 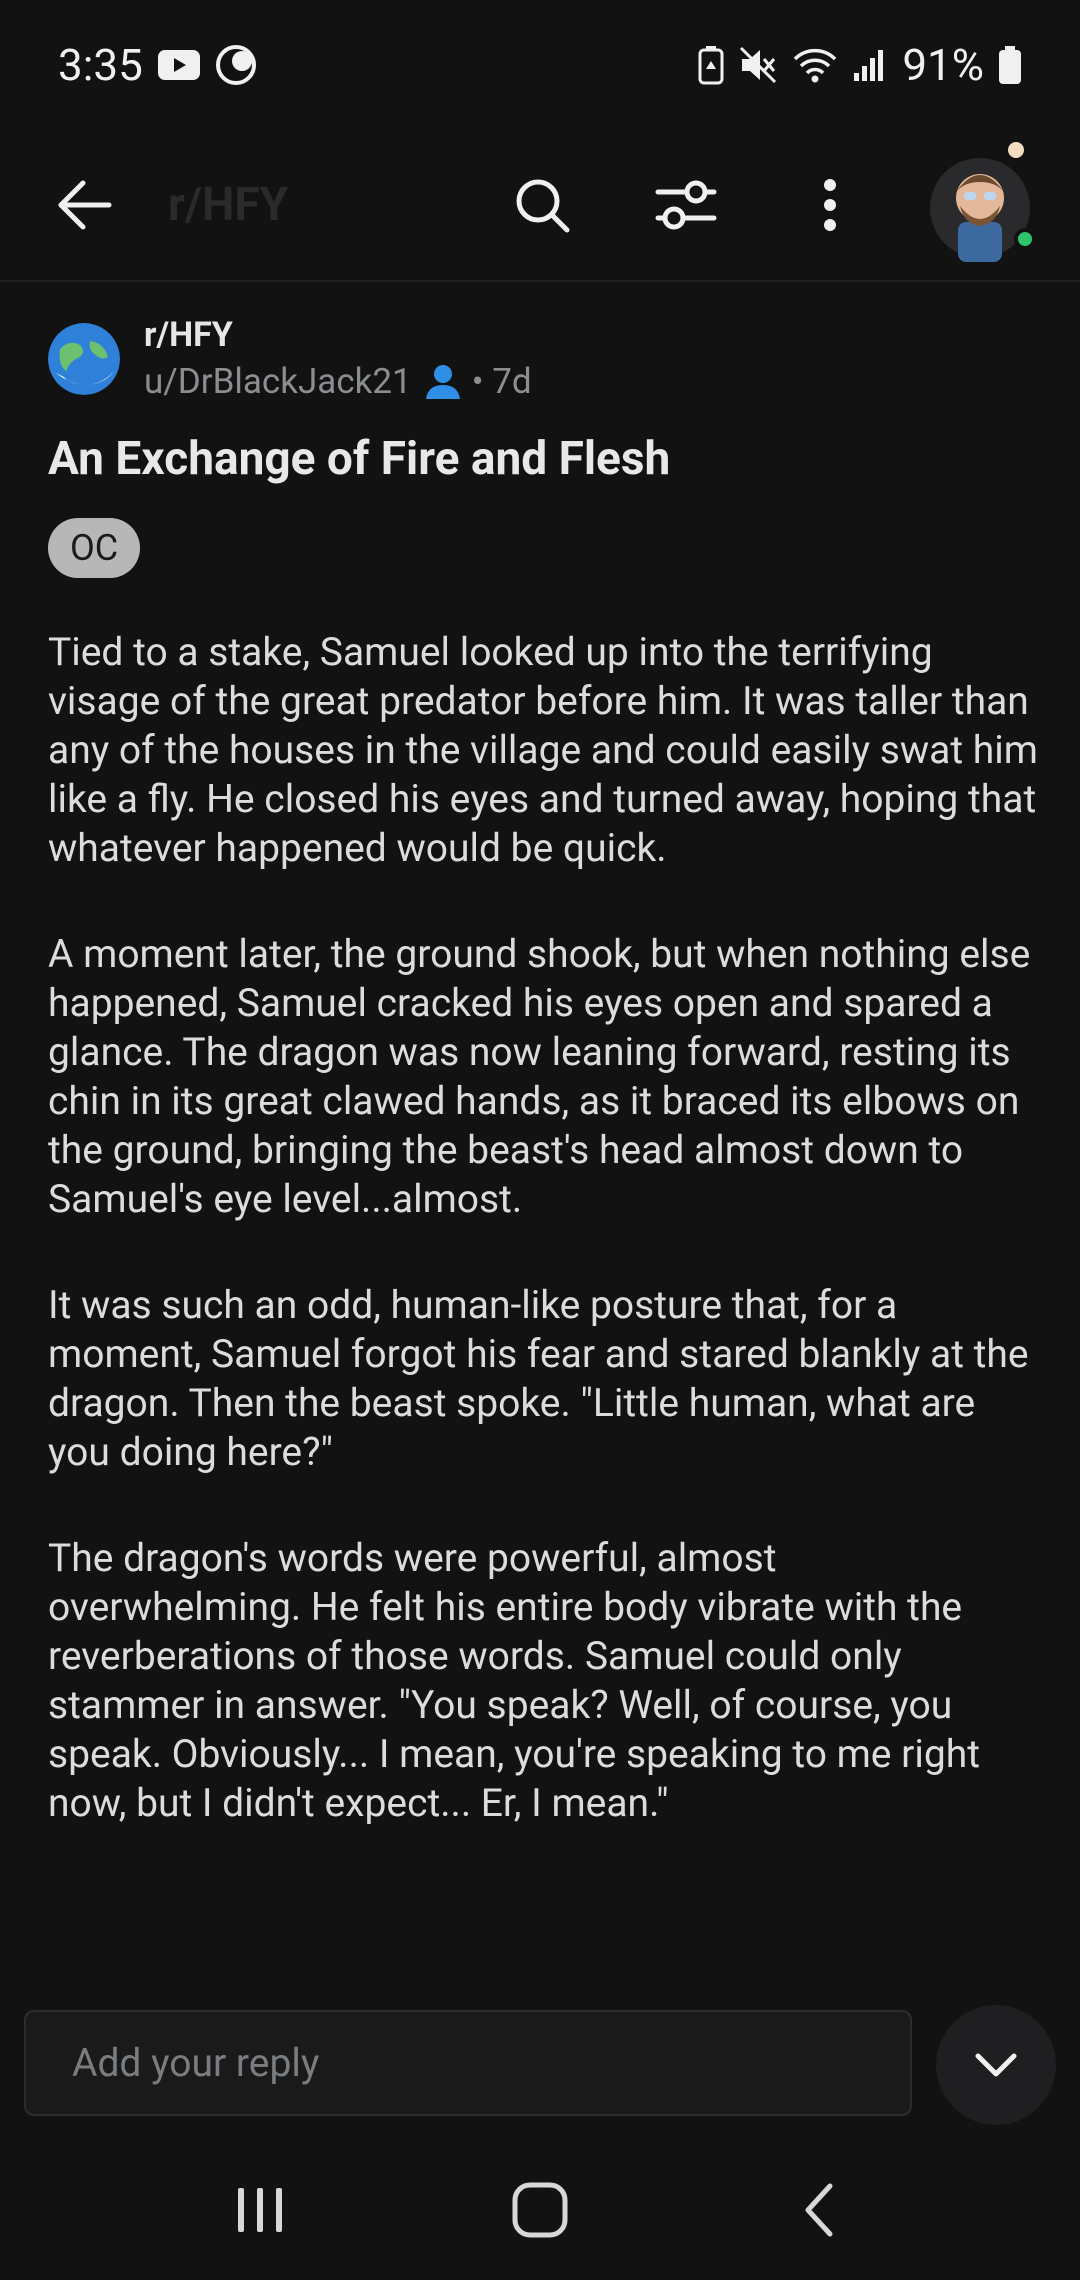 I want to click on system-nav-bar, so click(x=540, y=2210).